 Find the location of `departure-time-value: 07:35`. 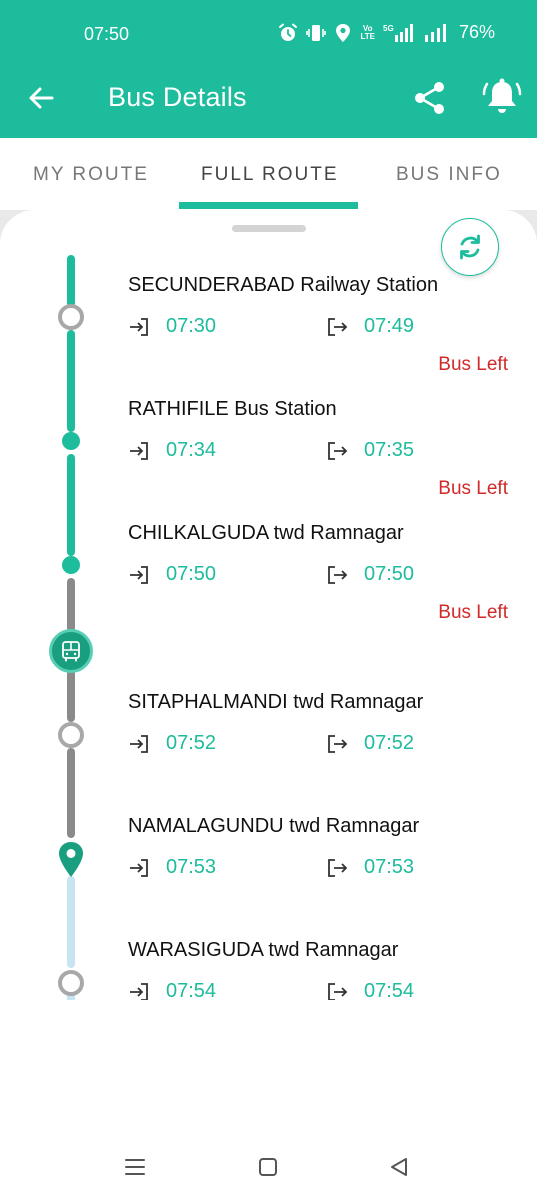

departure-time-value: 07:35 is located at coordinates (389, 450).